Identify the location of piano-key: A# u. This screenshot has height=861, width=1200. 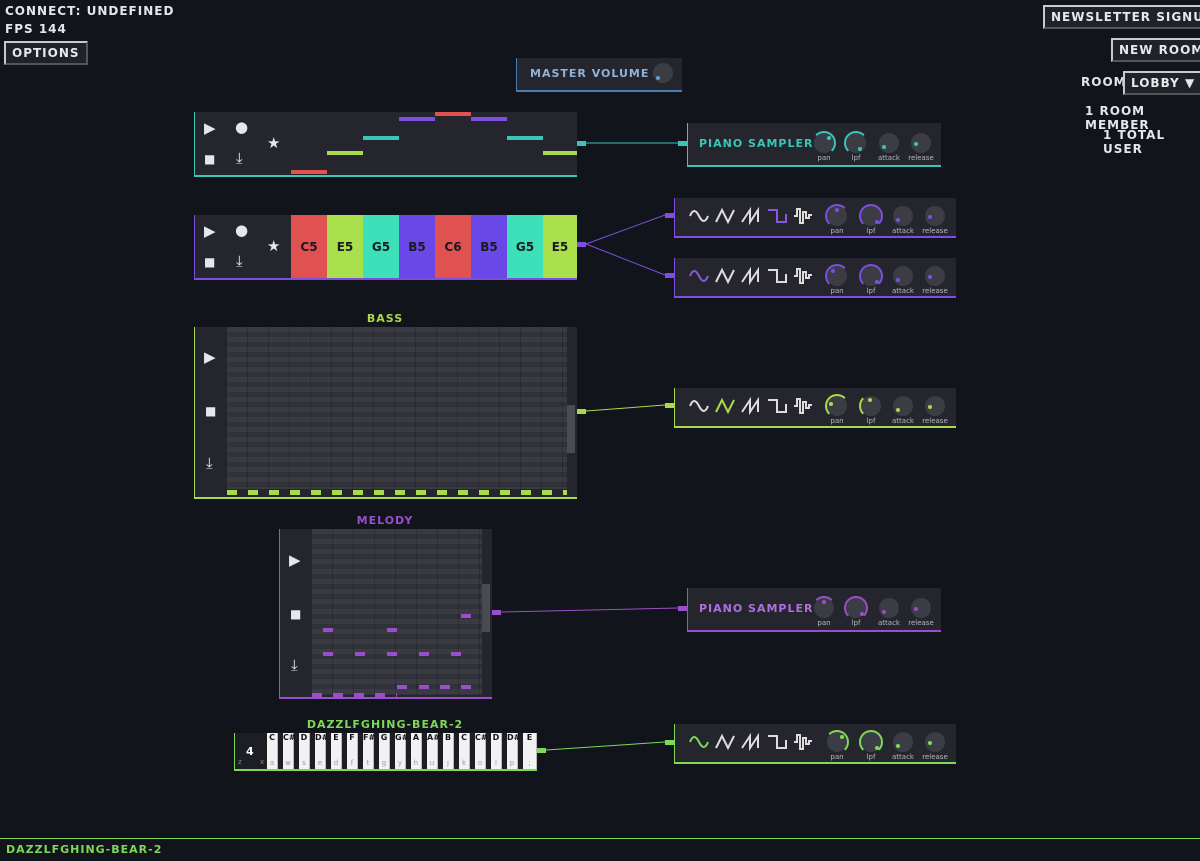
(433, 751).